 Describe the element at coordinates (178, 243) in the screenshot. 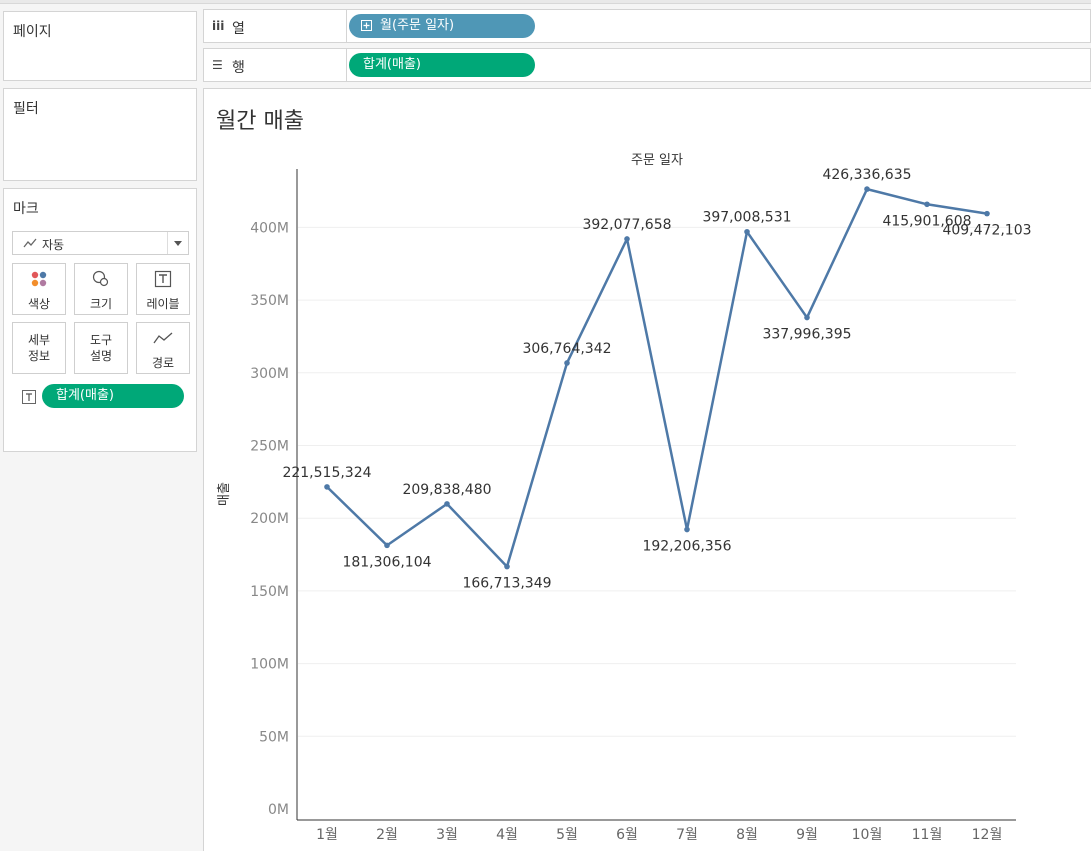

I see `chevron-down-icon` at that location.